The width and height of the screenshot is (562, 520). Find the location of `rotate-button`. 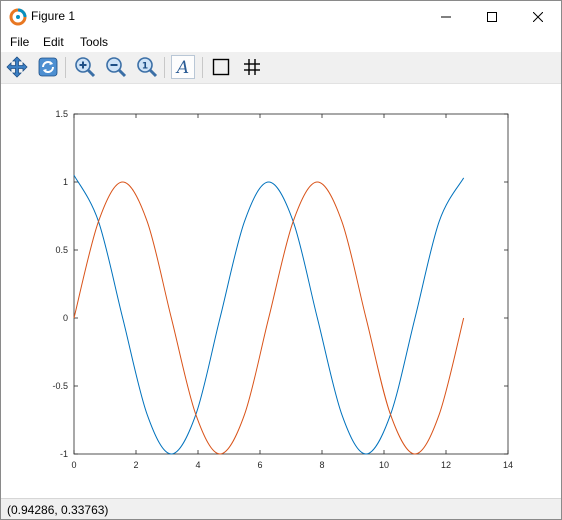

rotate-button is located at coordinates (48, 67).